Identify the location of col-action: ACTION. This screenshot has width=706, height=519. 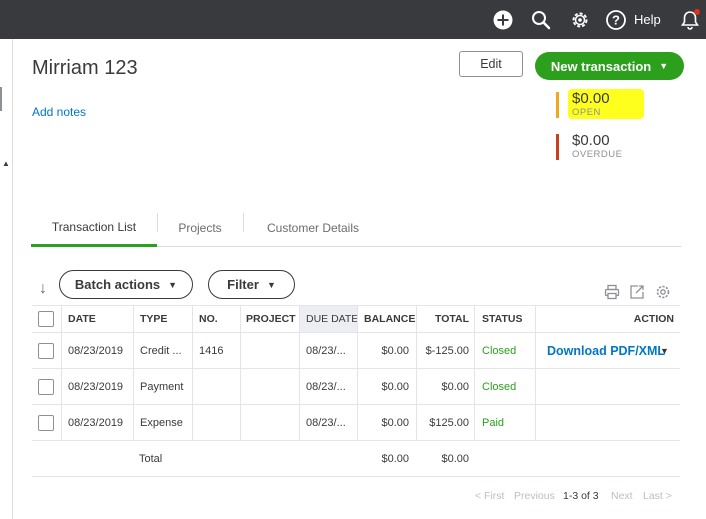
(653, 319).